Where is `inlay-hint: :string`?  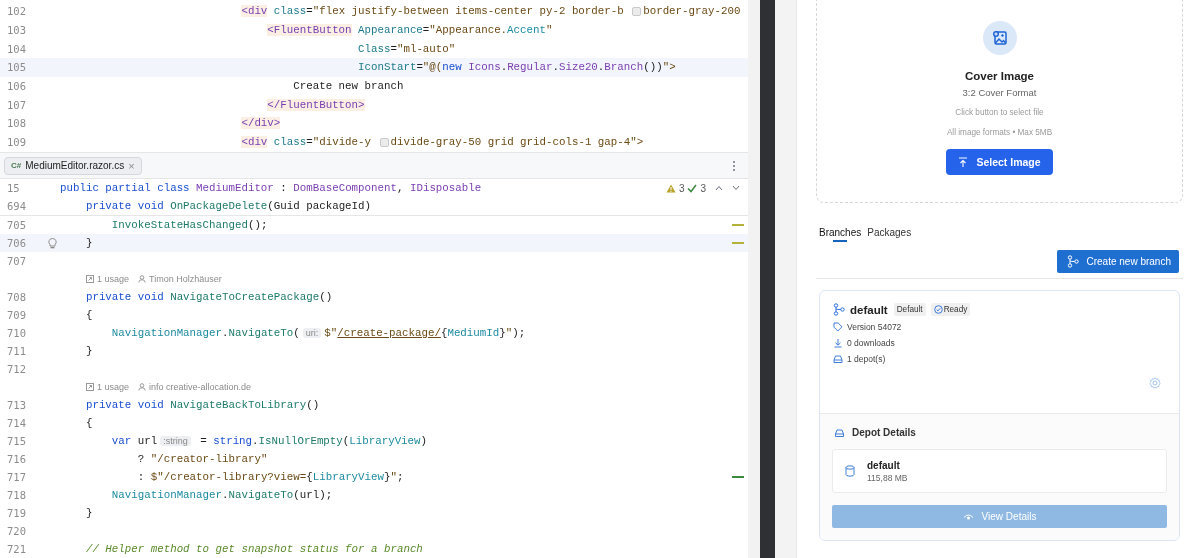
inlay-hint: :string is located at coordinates (175, 441).